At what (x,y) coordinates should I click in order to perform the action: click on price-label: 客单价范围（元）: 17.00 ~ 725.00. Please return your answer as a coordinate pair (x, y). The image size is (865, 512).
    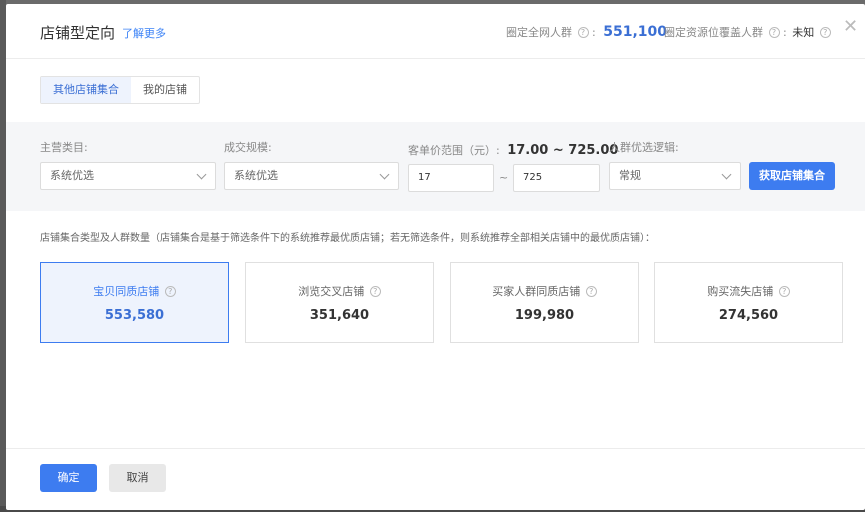
    Looking at the image, I should click on (513, 150).